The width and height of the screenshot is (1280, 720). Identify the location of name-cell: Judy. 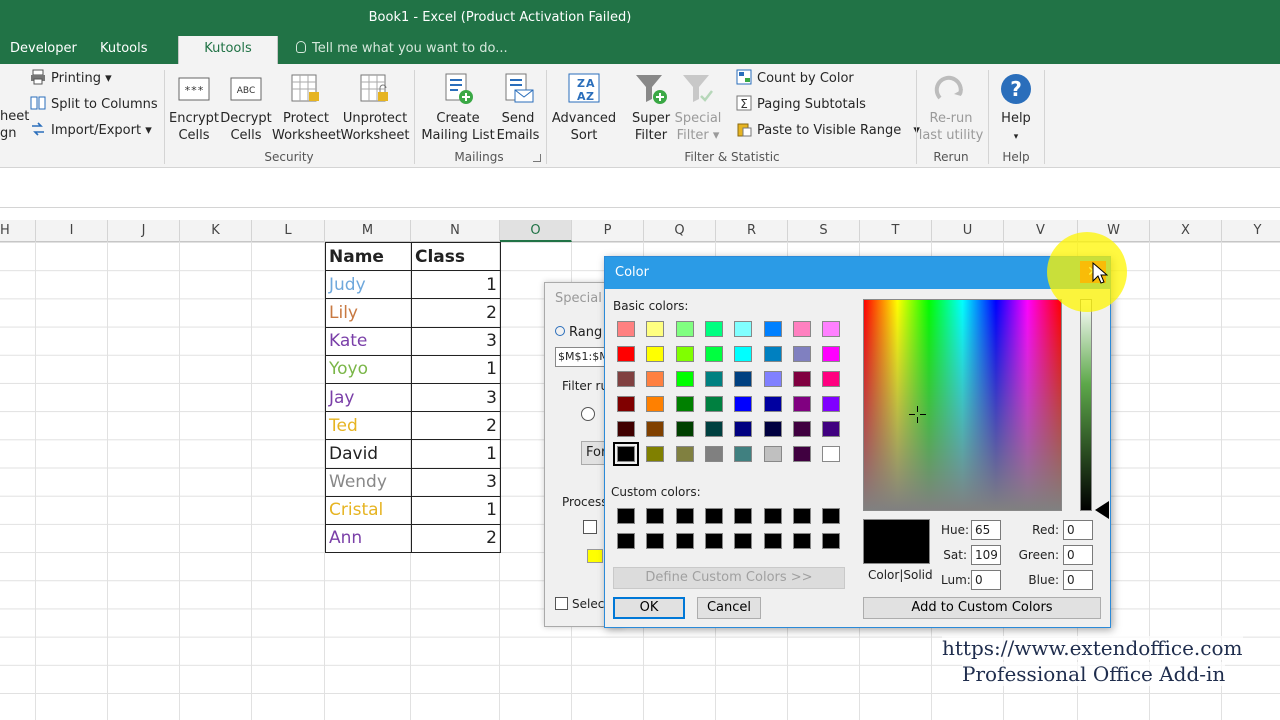
(368, 285).